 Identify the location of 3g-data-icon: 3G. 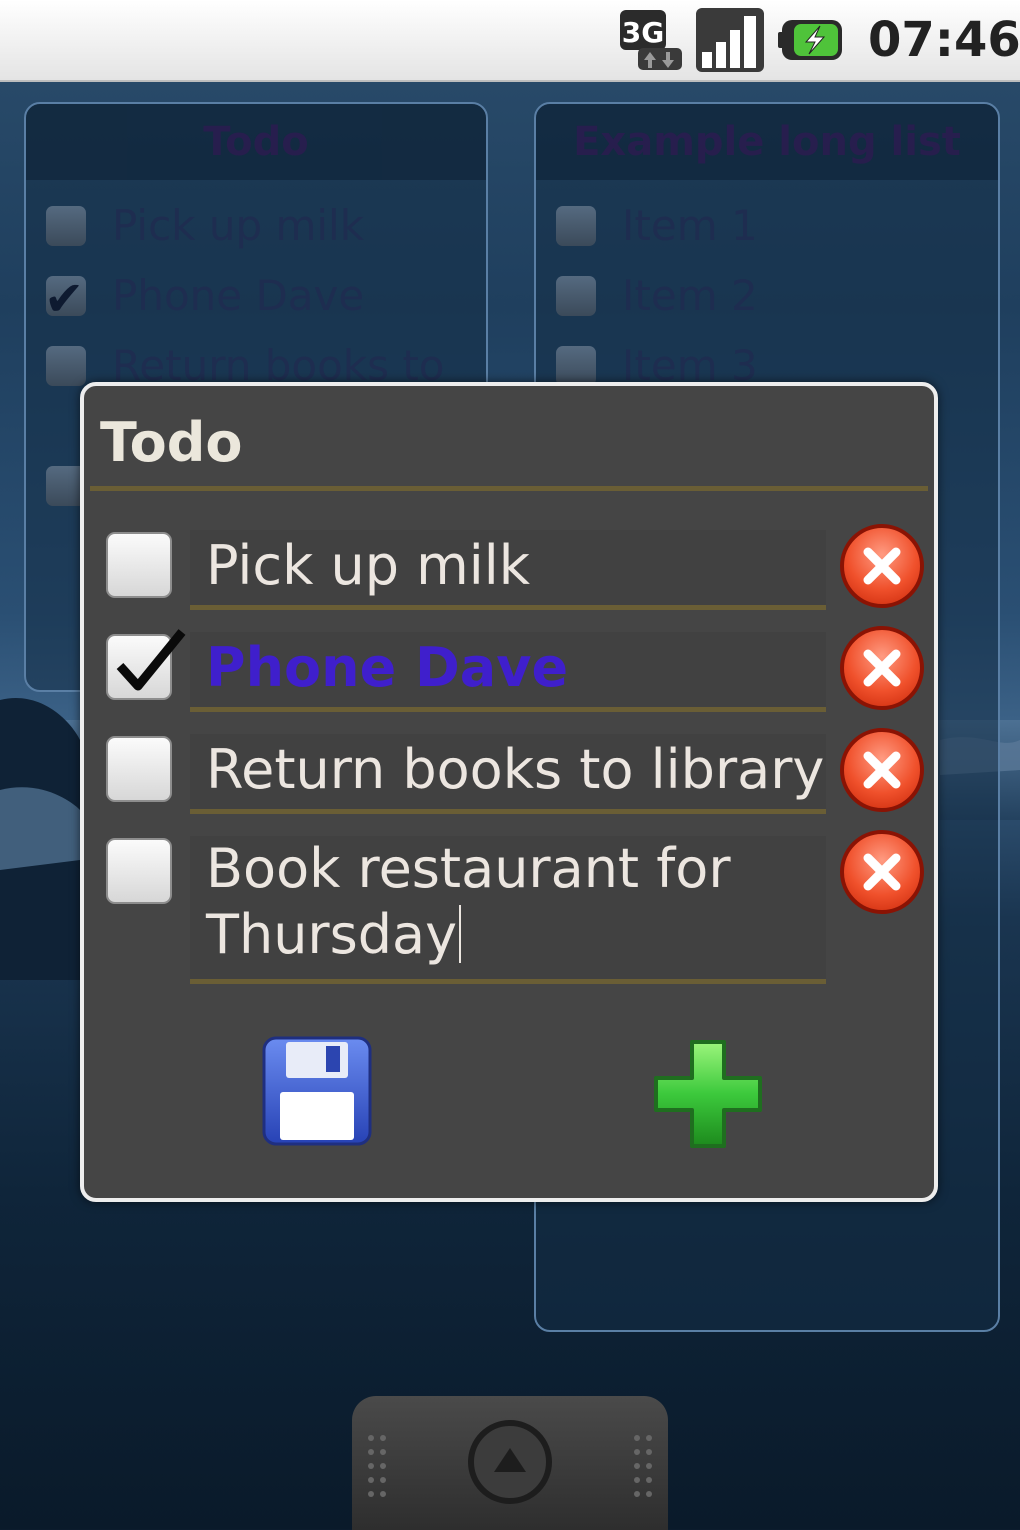
(651, 40).